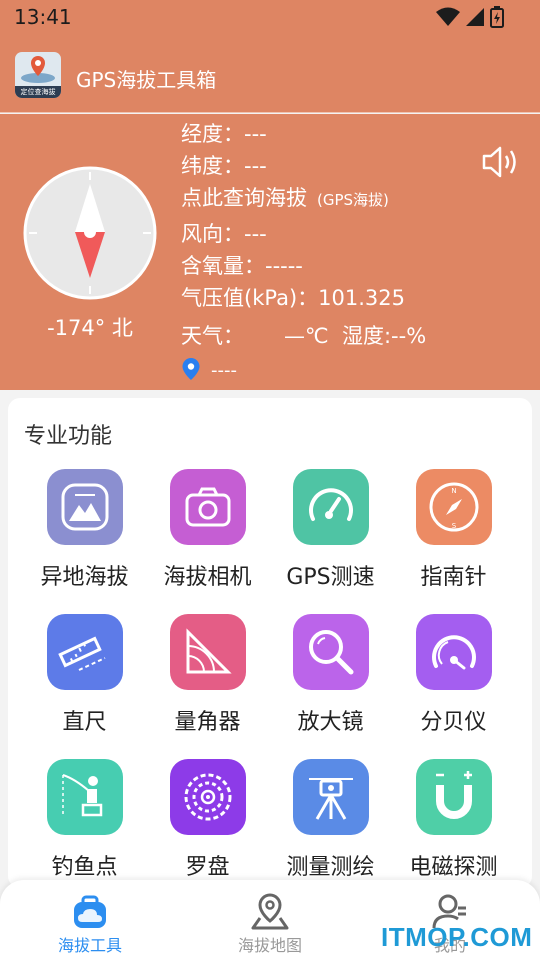  Describe the element at coordinates (90, 911) in the screenshot. I see `toolbox-icon` at that location.